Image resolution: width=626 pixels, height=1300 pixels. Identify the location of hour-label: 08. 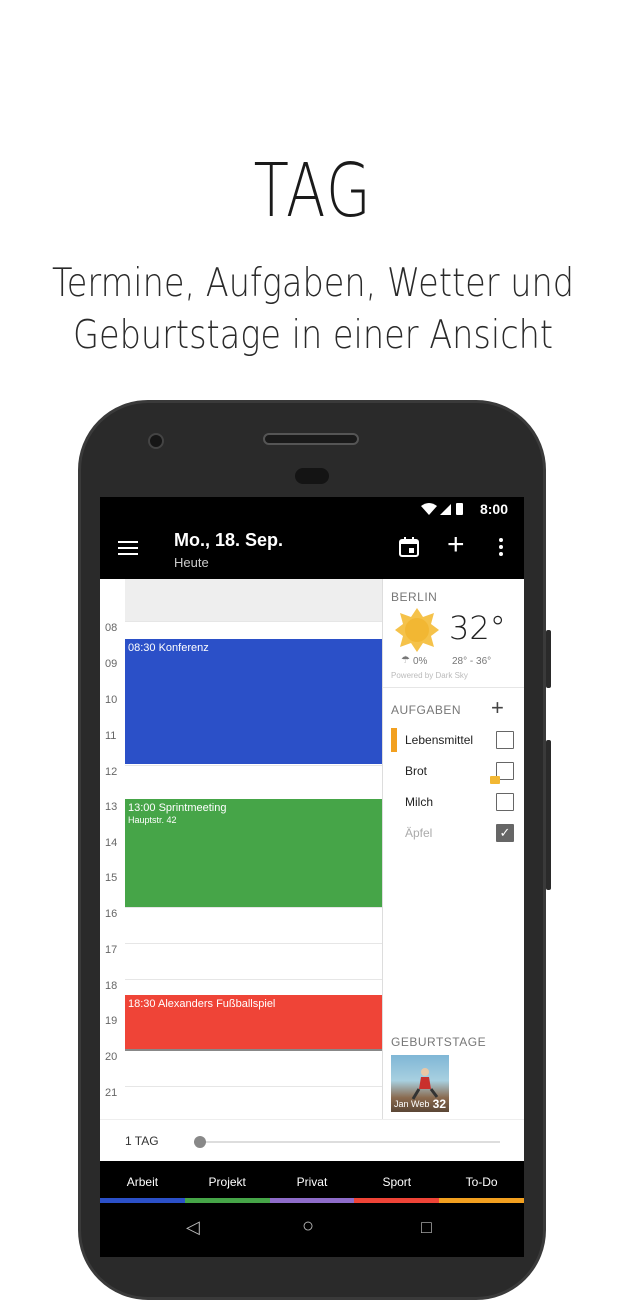
(111, 628).